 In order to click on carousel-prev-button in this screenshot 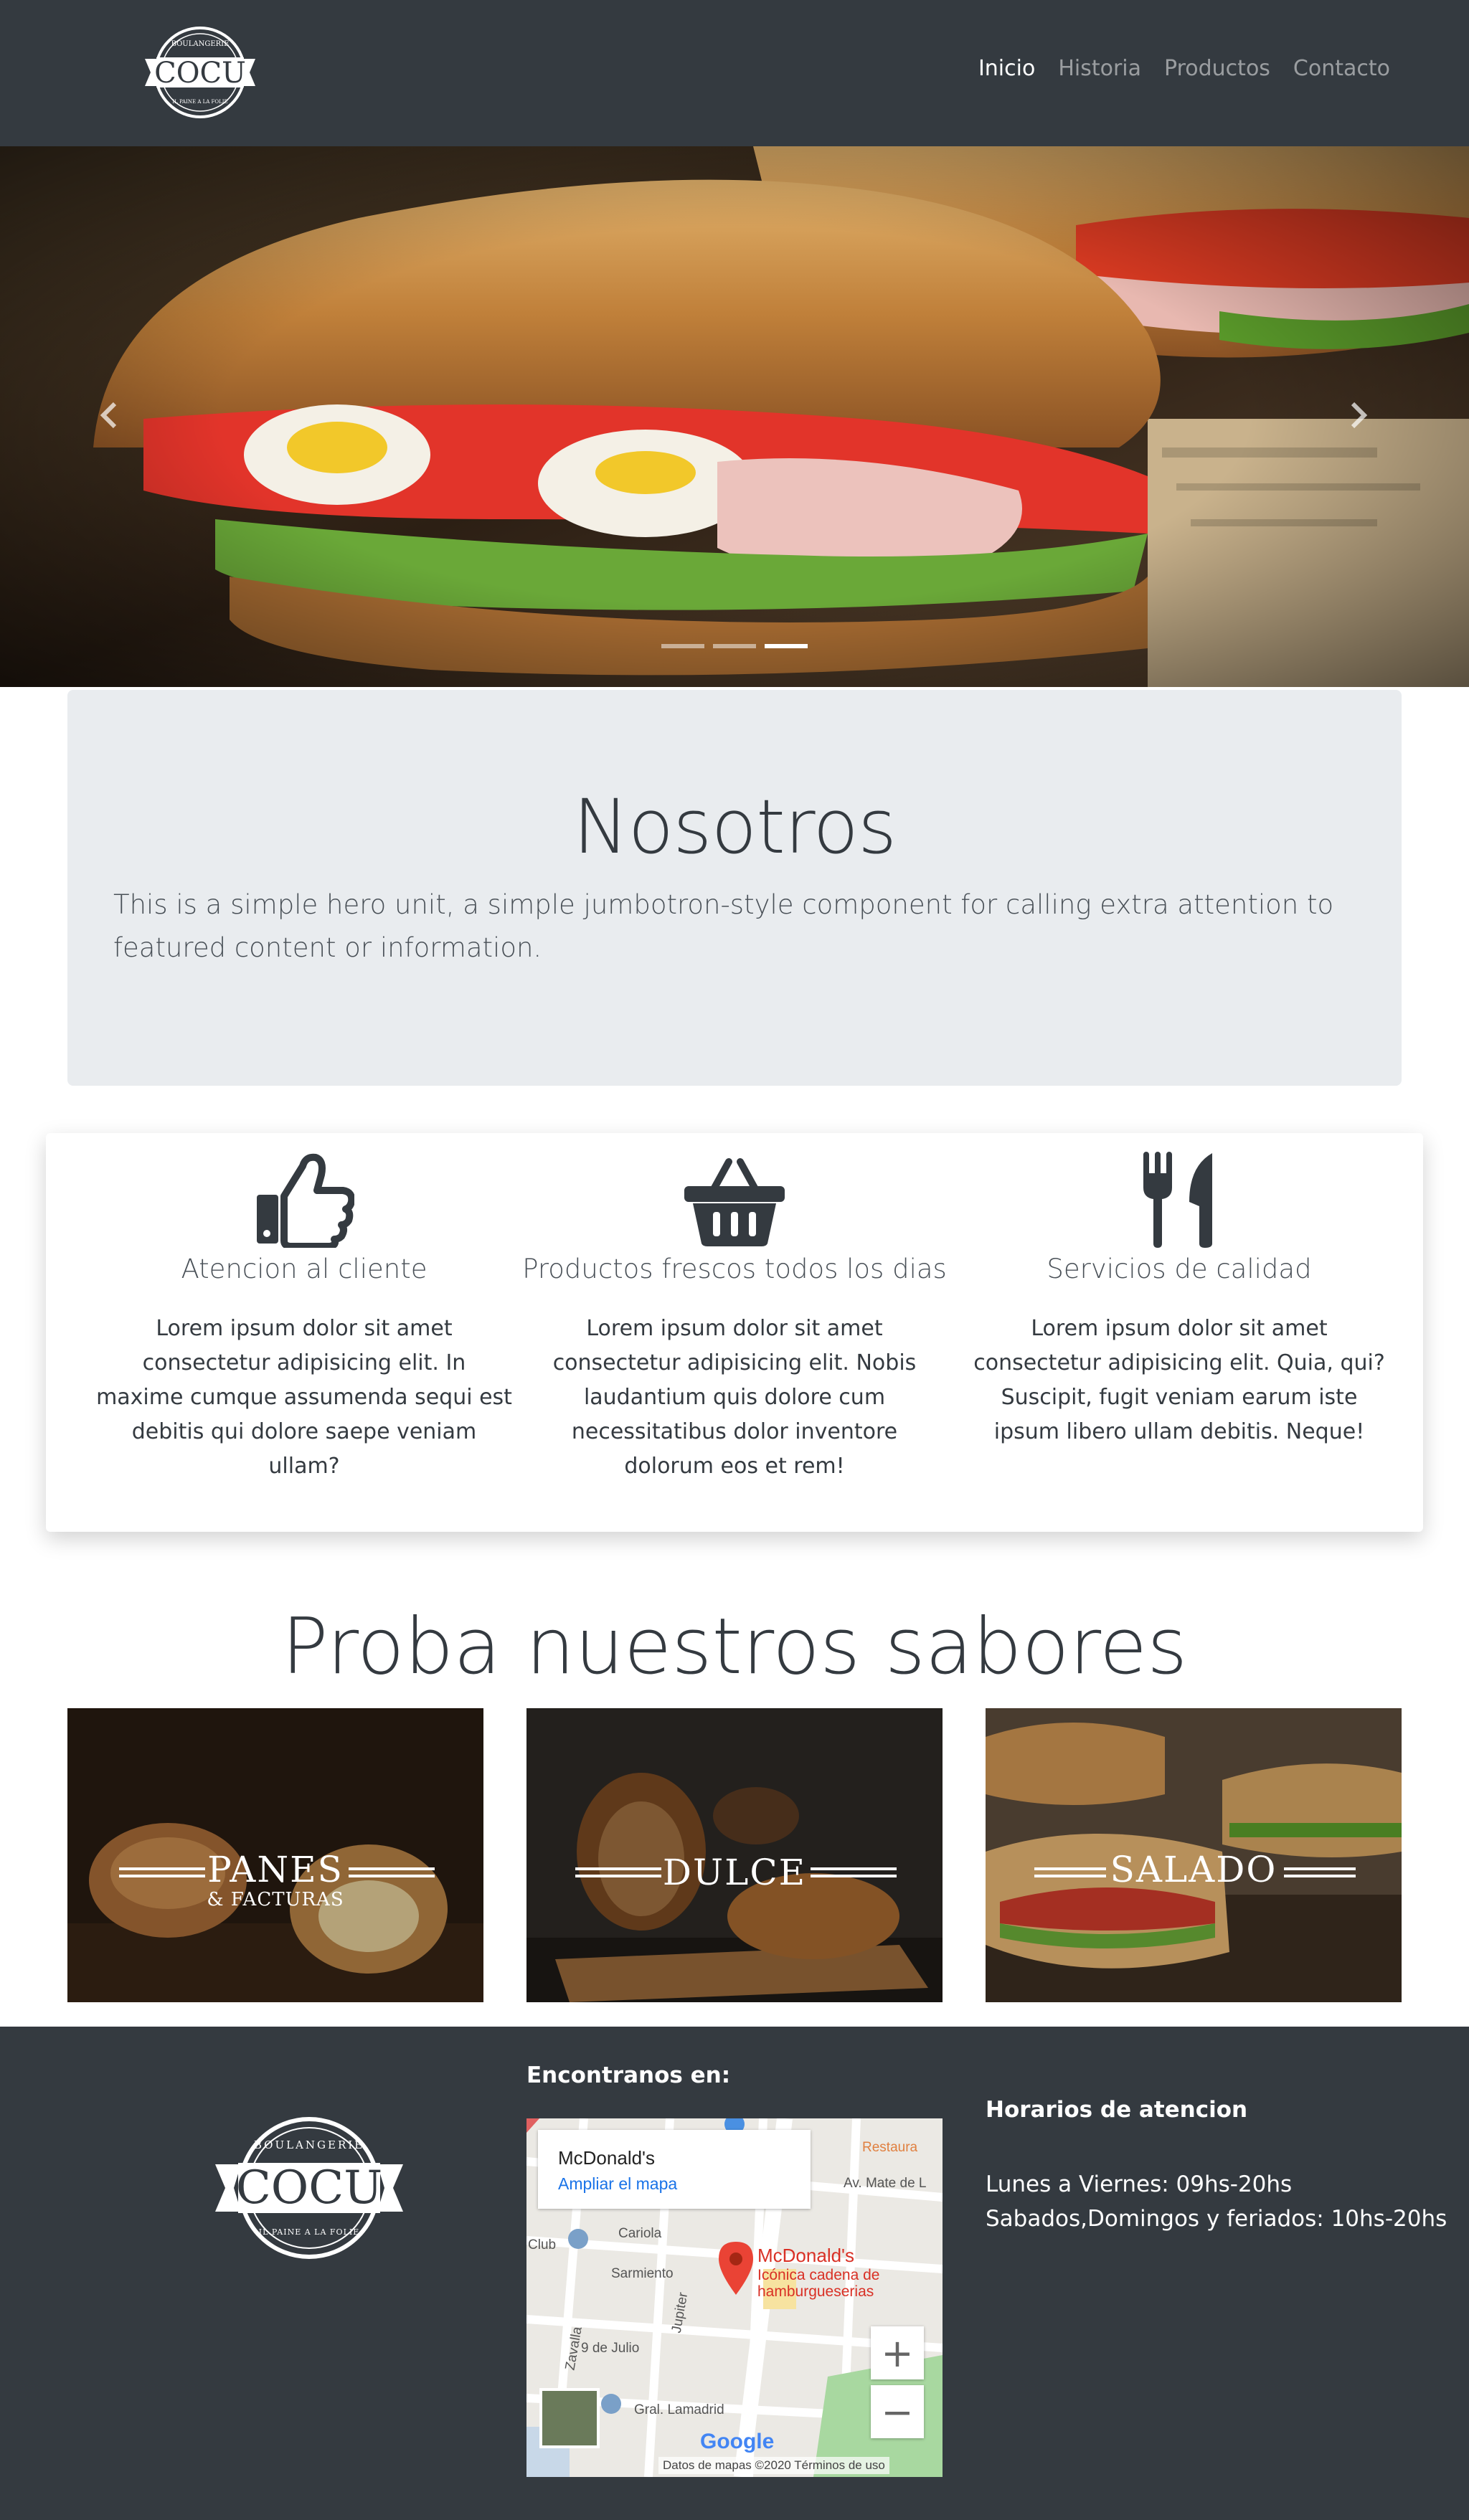, I will do `click(110, 415)`.